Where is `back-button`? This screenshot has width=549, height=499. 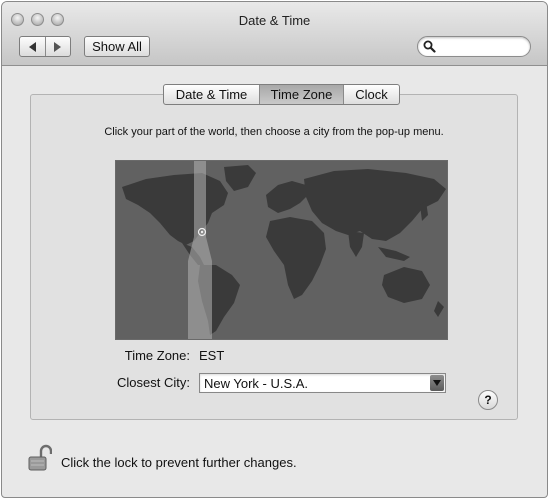
back-button is located at coordinates (32, 46).